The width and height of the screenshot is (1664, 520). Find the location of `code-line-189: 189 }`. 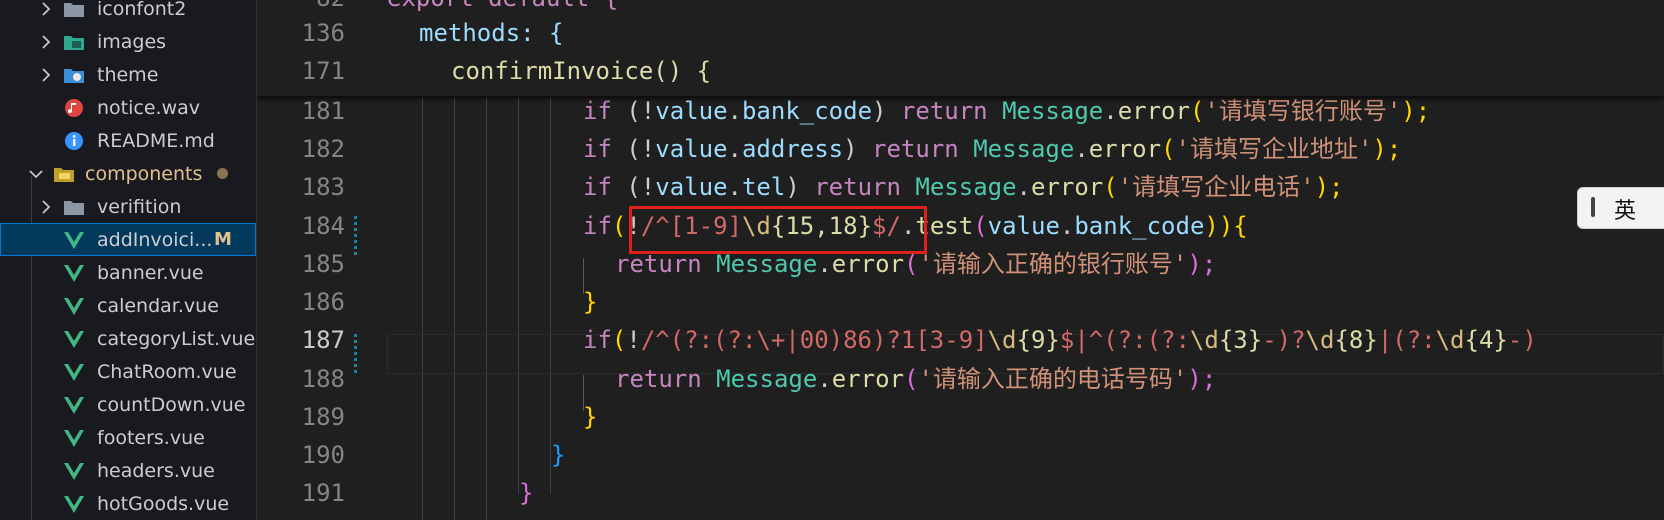

code-line-189: 189 } is located at coordinates (960, 417).